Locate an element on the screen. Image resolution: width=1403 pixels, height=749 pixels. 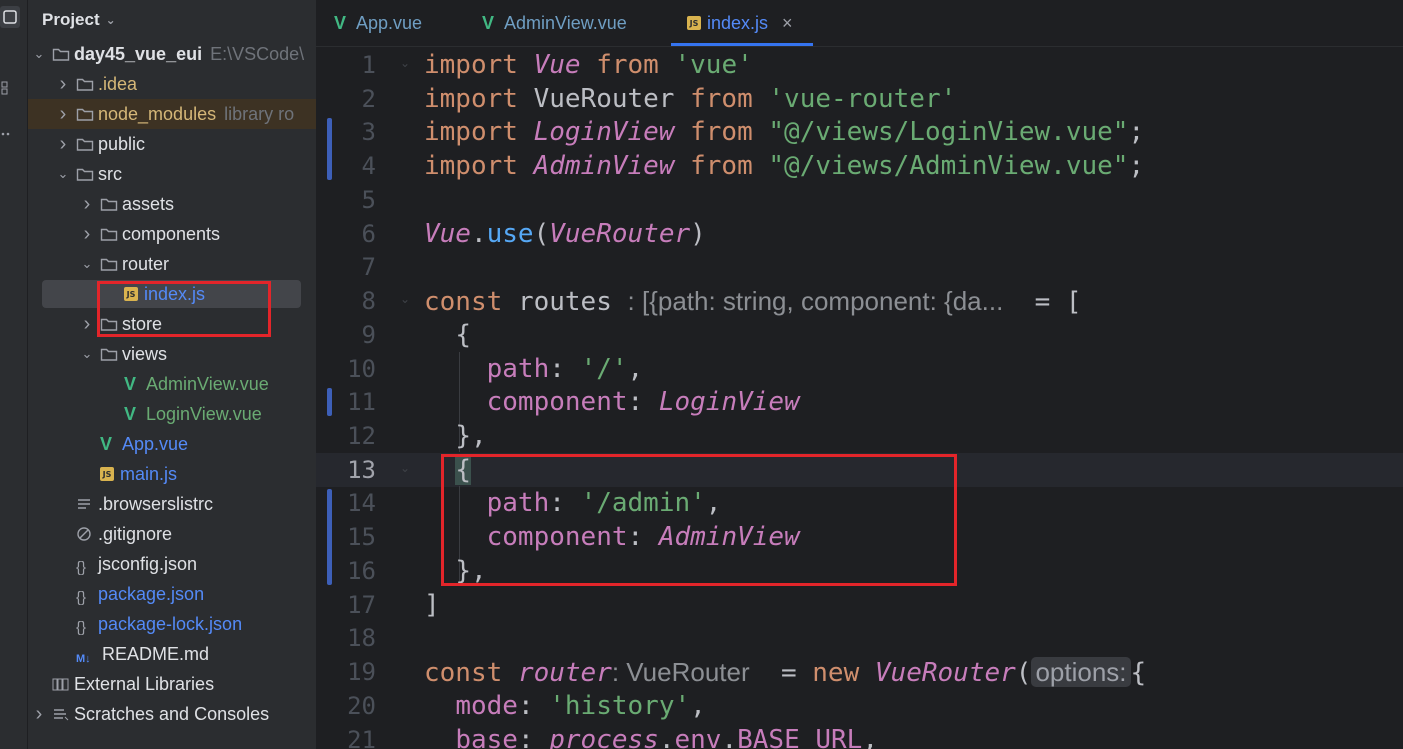
tree-item-adminview-vue: V AdminView.vue is located at coordinates (172, 384).